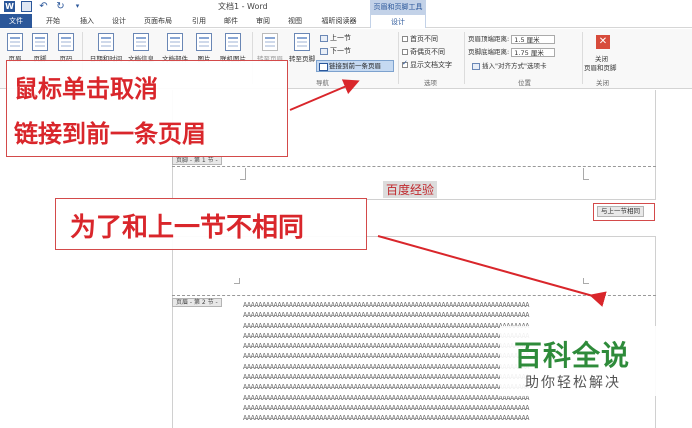  I want to click on brand-tagline: 助你轻松解决, so click(573, 383).